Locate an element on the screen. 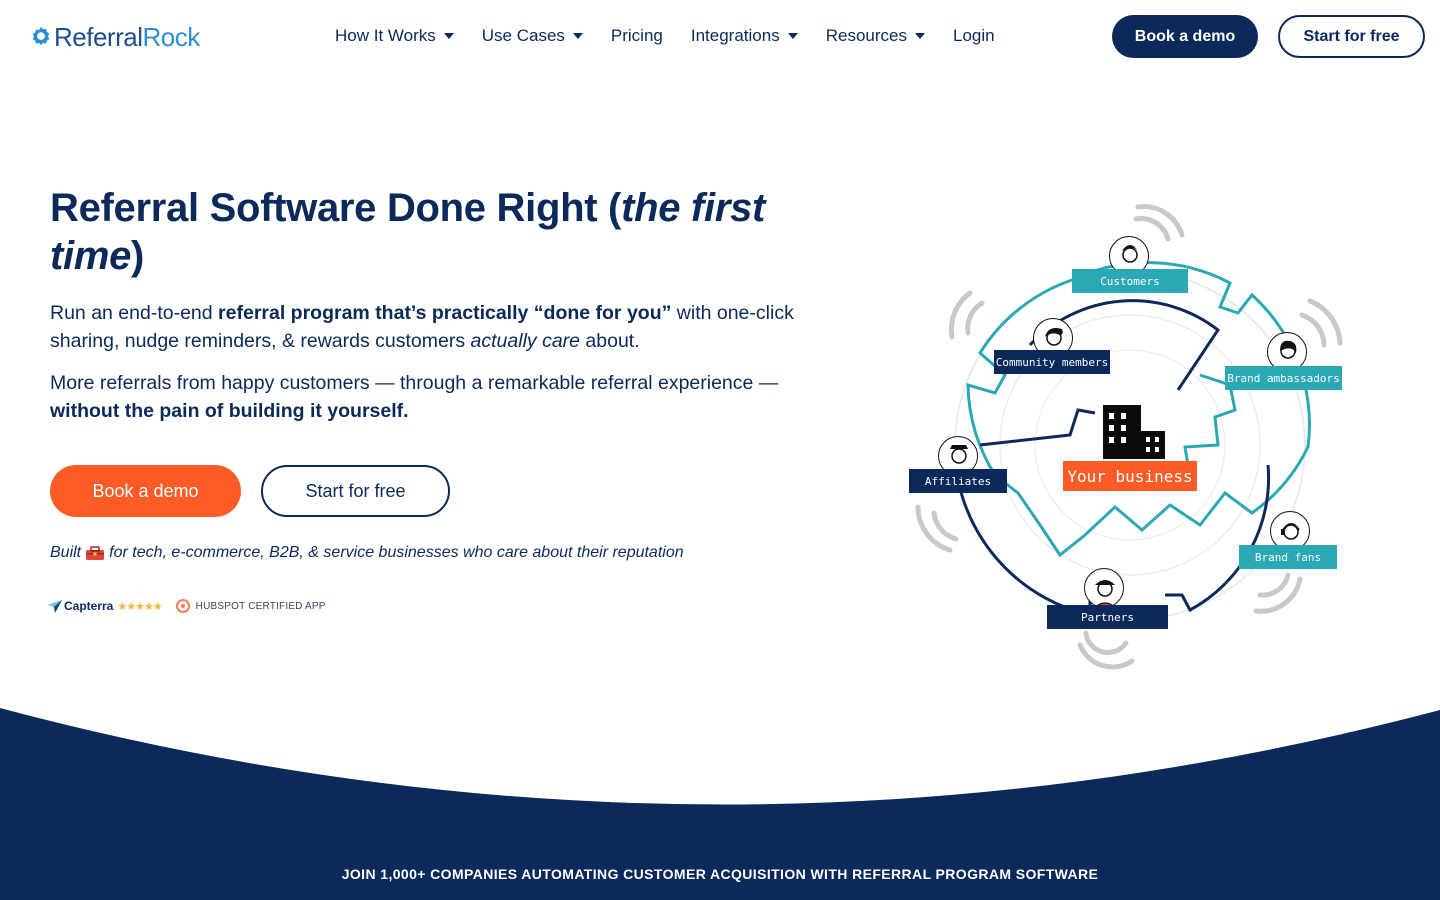 Image resolution: width=1440 pixels, height=900 pixels. nav-use-cases: Use Cases is located at coordinates (532, 36).